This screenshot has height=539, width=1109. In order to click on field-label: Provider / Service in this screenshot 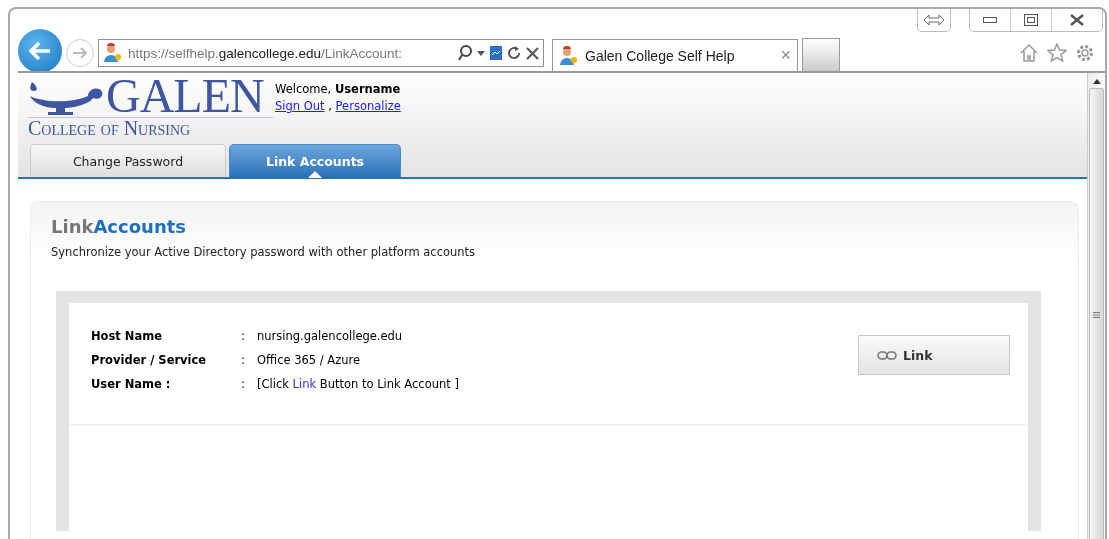, I will do `click(149, 360)`.